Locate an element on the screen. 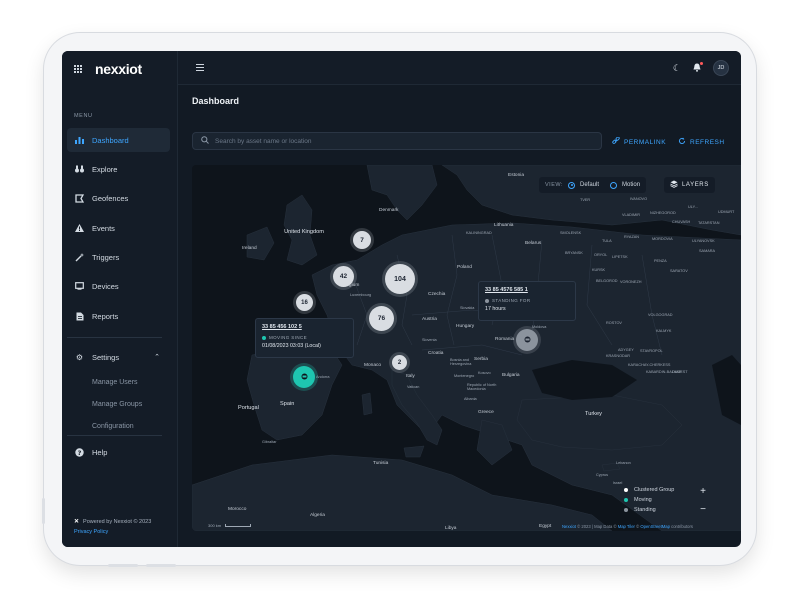  zoom-out-button: − is located at coordinates (703, 510).